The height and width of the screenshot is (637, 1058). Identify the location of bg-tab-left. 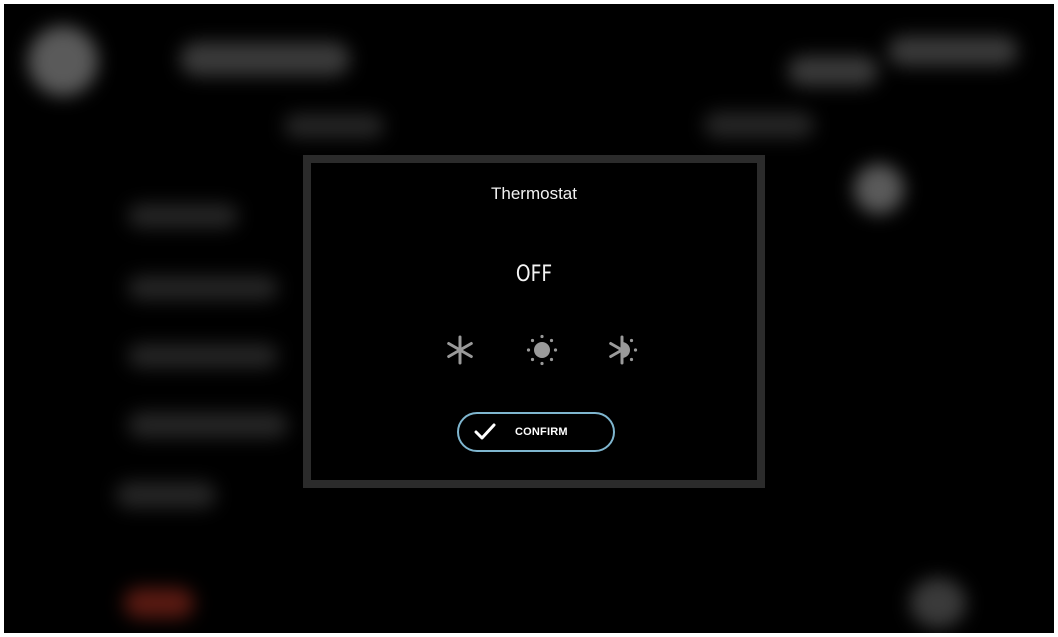
(334, 126).